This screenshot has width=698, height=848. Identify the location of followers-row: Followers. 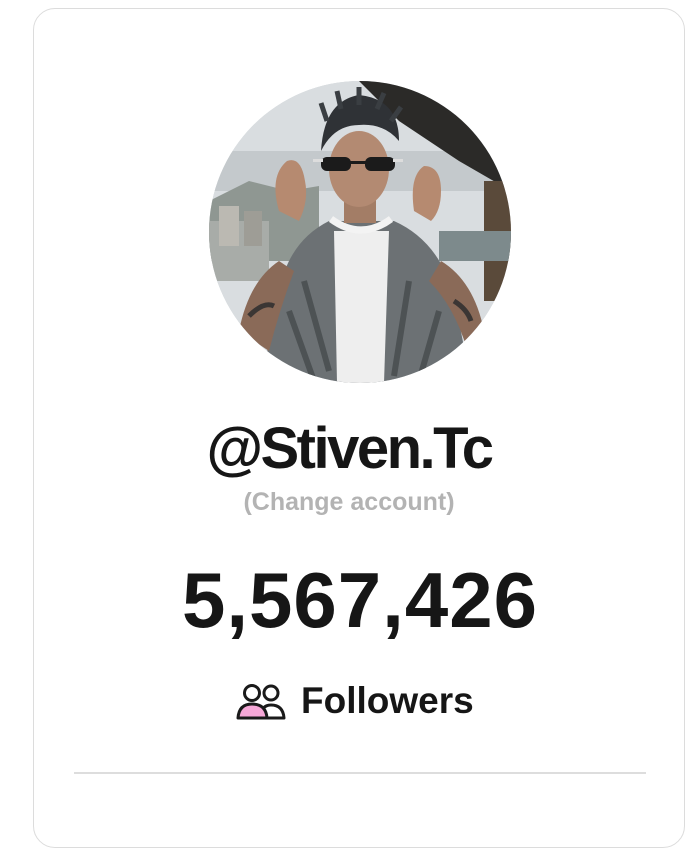
(354, 701).